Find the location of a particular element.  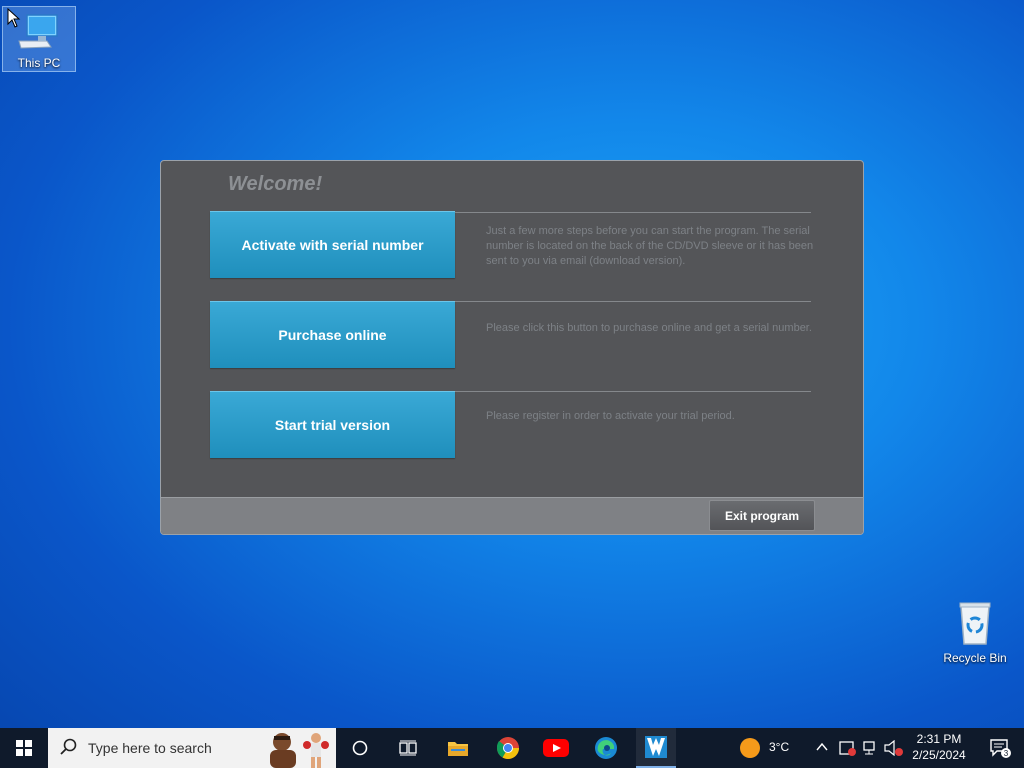

recycle-bin-icon is located at coordinates (975, 623).